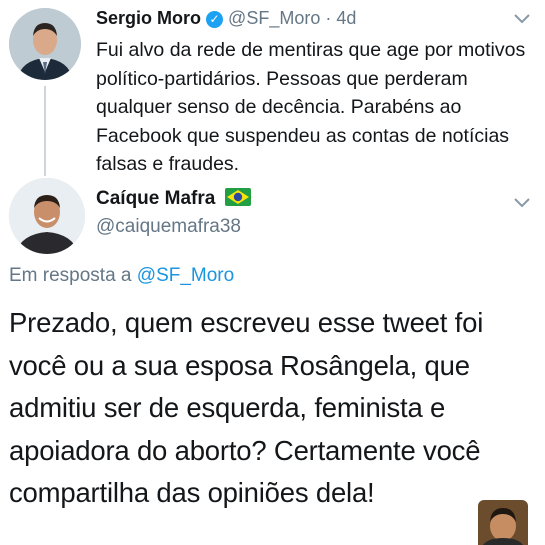 The image size is (545, 545). What do you see at coordinates (148, 18) in the screenshot?
I see `tweet1-author-name: Sergio Moro` at bounding box center [148, 18].